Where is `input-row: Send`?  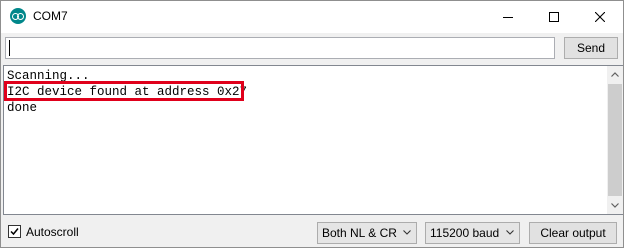
input-row: Send is located at coordinates (312, 48).